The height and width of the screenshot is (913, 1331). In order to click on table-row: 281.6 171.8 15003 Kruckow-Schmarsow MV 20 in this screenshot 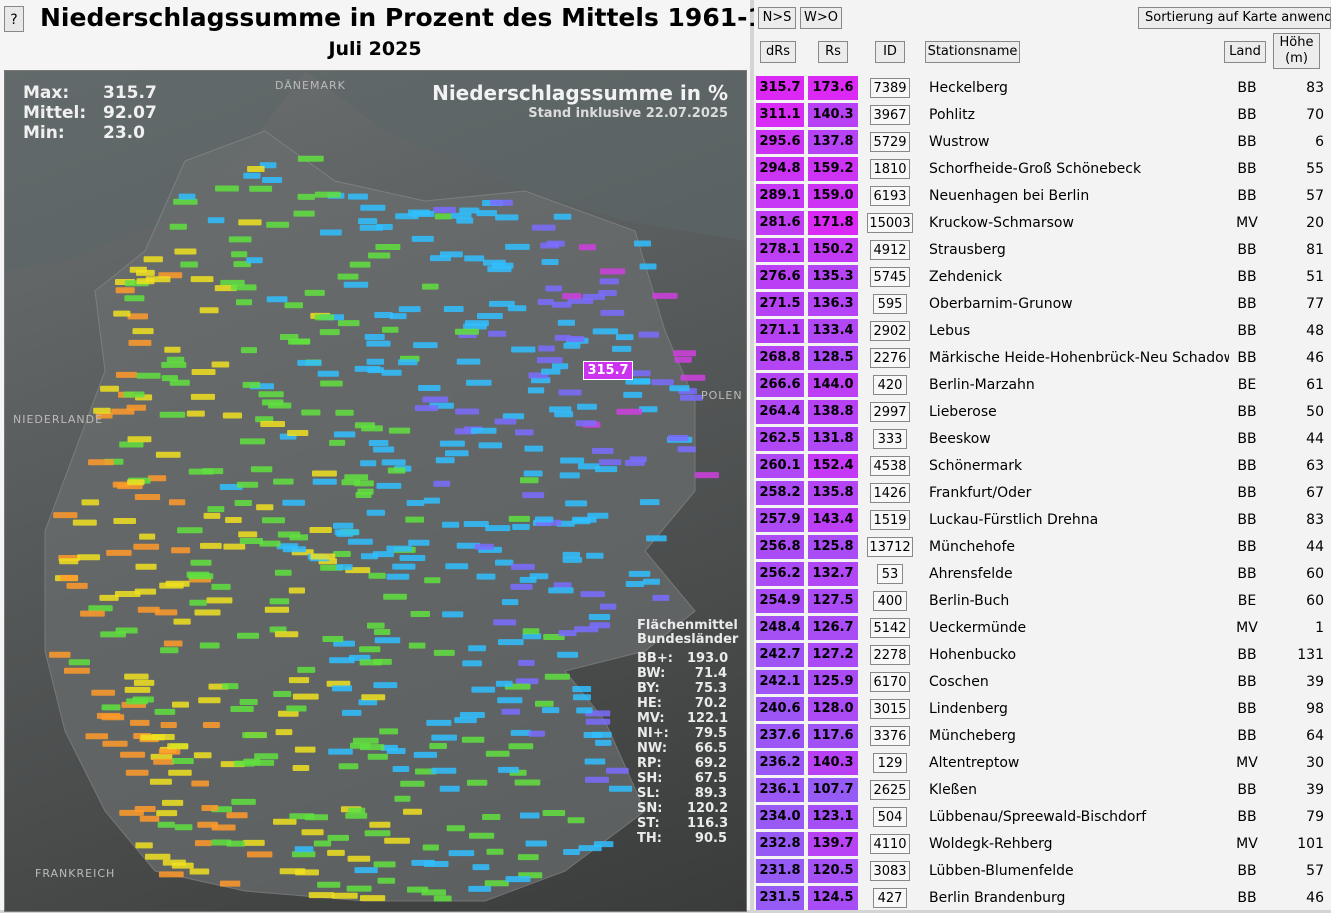, I will do `click(1042, 224)`.